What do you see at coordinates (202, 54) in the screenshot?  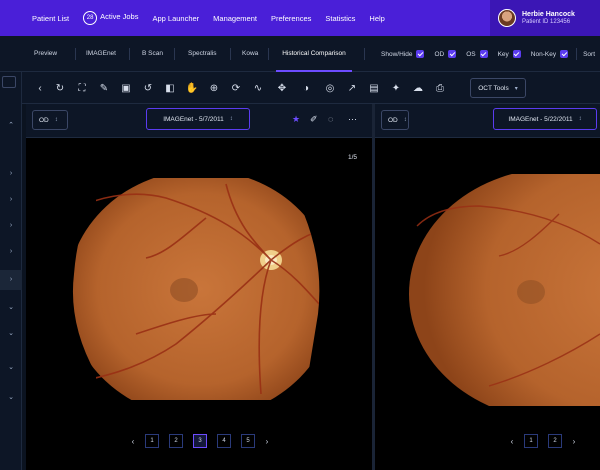 I see `tab-spectralis: Spectralis` at bounding box center [202, 54].